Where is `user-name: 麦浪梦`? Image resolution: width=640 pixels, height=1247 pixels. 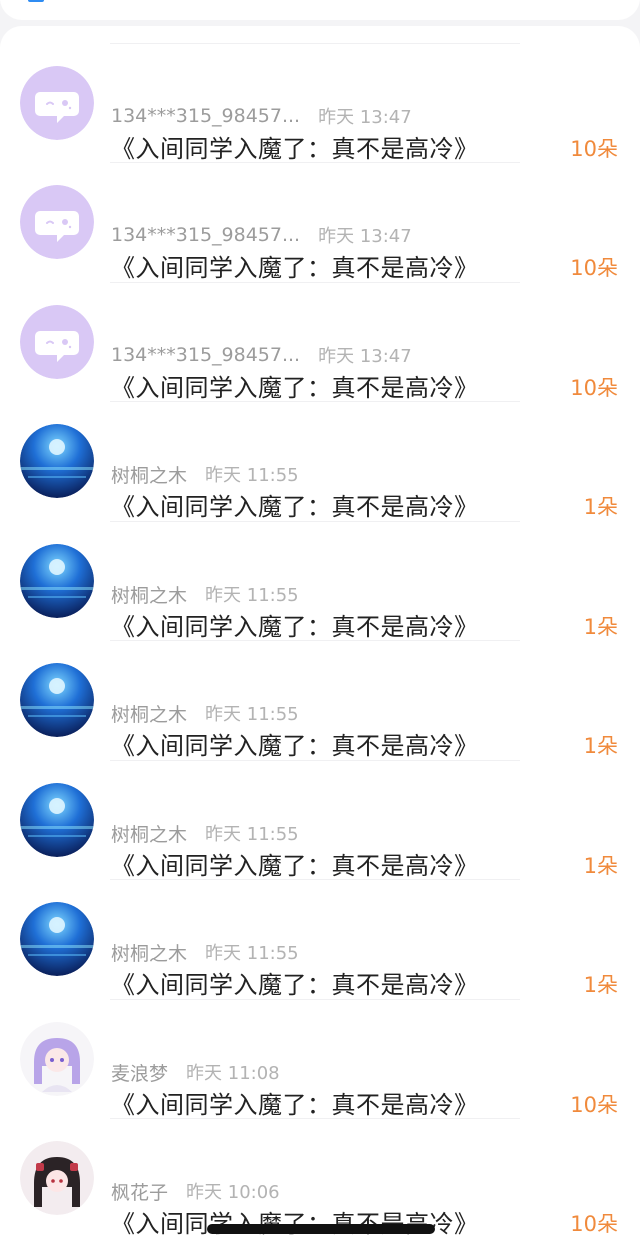
user-name: 麦浪梦 is located at coordinates (140, 1073).